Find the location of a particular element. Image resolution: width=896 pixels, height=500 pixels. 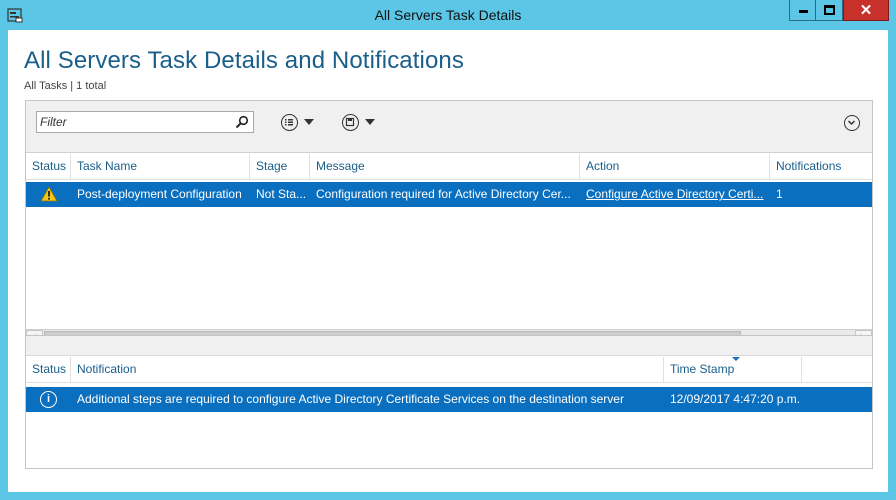

time-stamp-cell: 12/09/2017 4:47:20 p.m. is located at coordinates (735, 399).